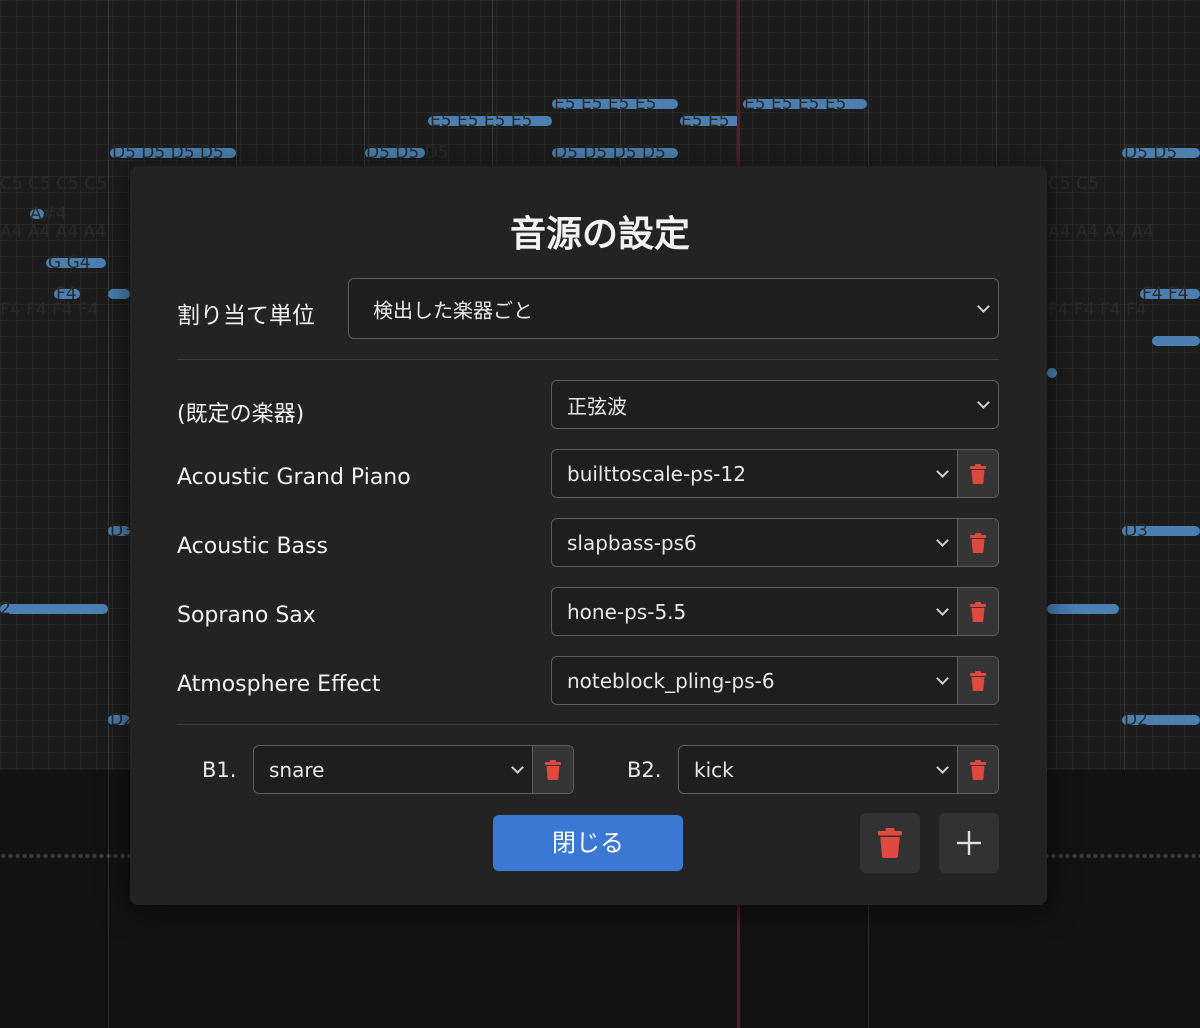 The width and height of the screenshot is (1200, 1028). Describe the element at coordinates (241, 414) in the screenshot. I see `default-instrument-label: (既定の楽器)` at that location.